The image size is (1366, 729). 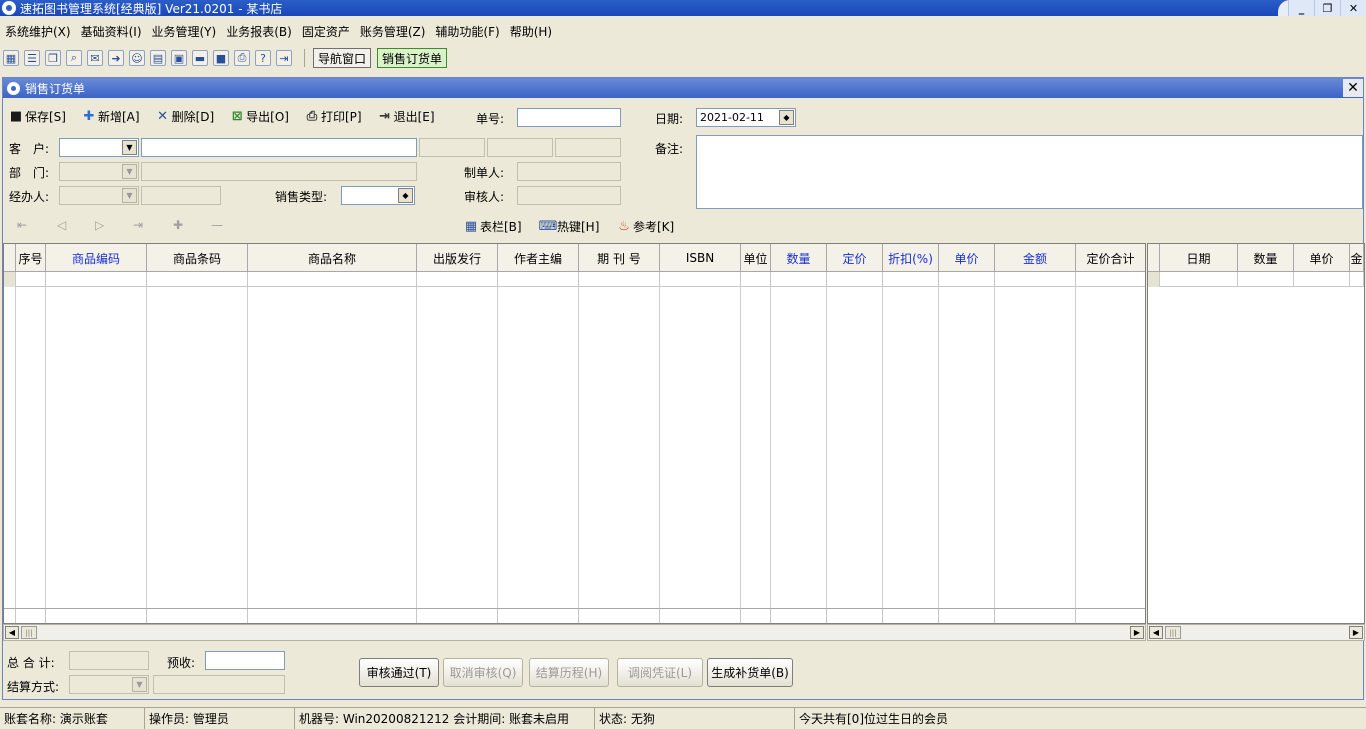 I want to click on add-button: ✚ 新增[A], so click(x=111, y=116).